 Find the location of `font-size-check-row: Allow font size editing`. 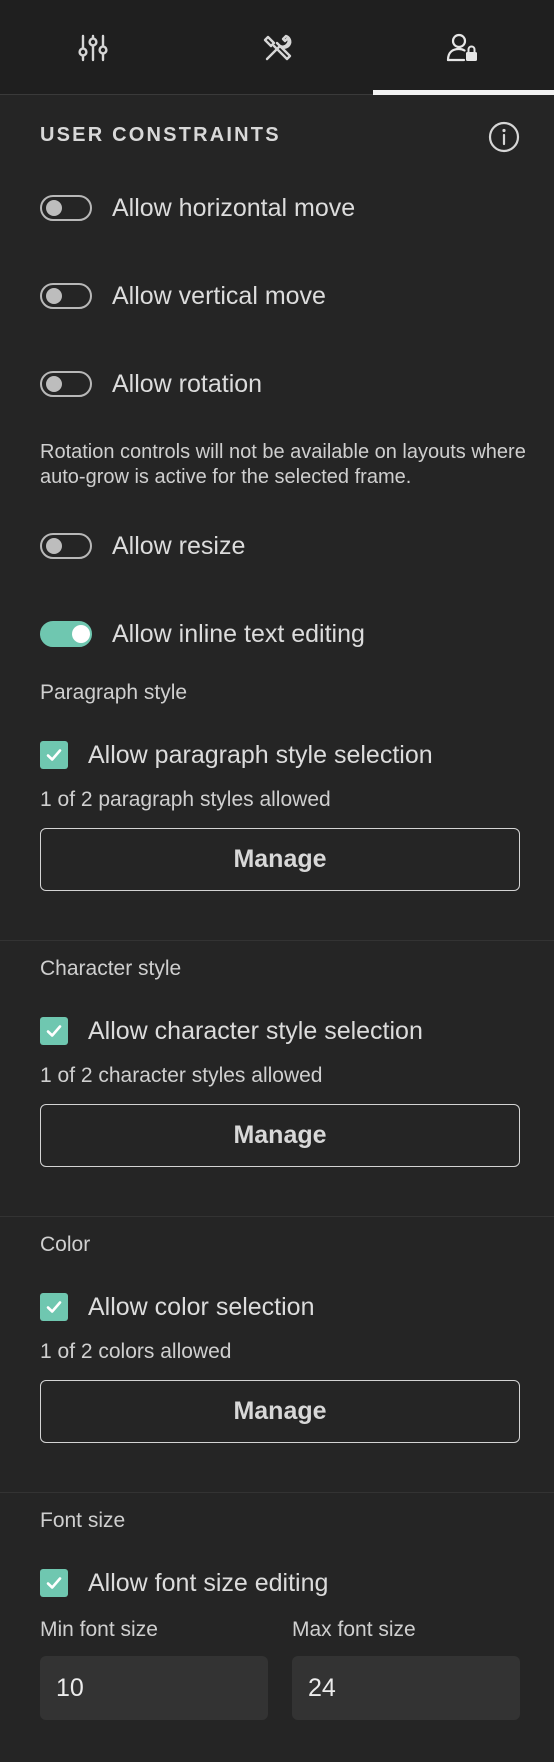

font-size-check-row: Allow font size editing is located at coordinates (184, 1583).